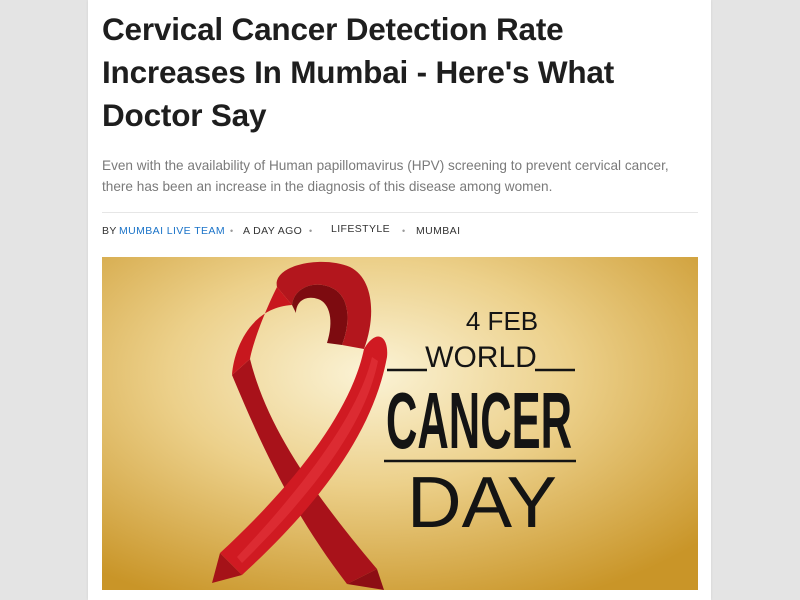 This screenshot has height=600, width=800. What do you see at coordinates (438, 231) in the screenshot?
I see `location-link: MUMBAI` at bounding box center [438, 231].